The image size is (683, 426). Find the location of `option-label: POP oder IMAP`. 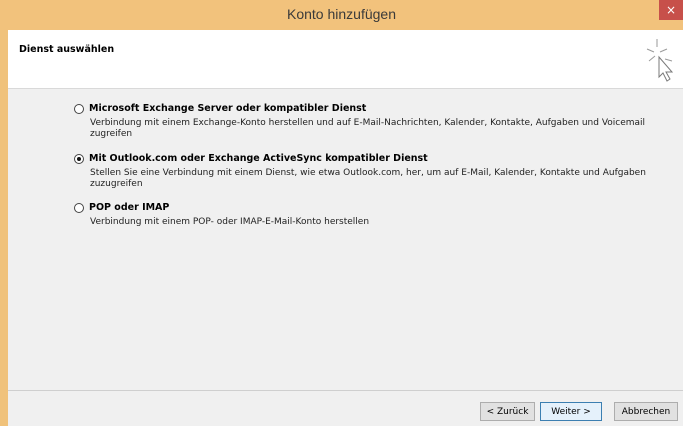

option-label: POP oder IMAP is located at coordinates (129, 207).